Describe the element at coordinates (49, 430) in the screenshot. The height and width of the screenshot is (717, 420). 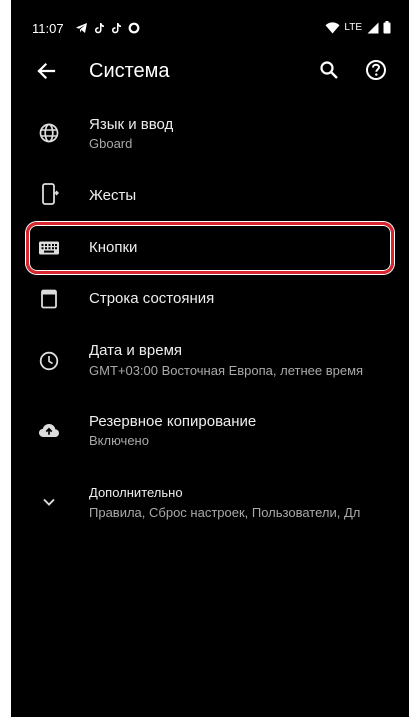
I see `cloud-backup-icon` at that location.